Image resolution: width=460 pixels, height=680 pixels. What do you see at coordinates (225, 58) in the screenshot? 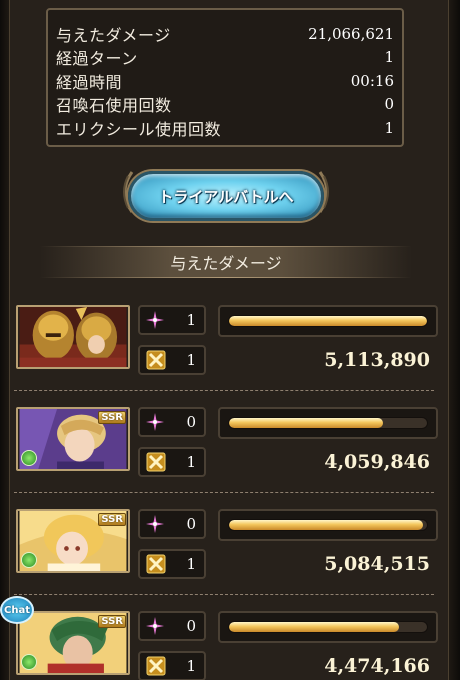
I see `summary-row-turns: 経過ターン 1` at bounding box center [225, 58].